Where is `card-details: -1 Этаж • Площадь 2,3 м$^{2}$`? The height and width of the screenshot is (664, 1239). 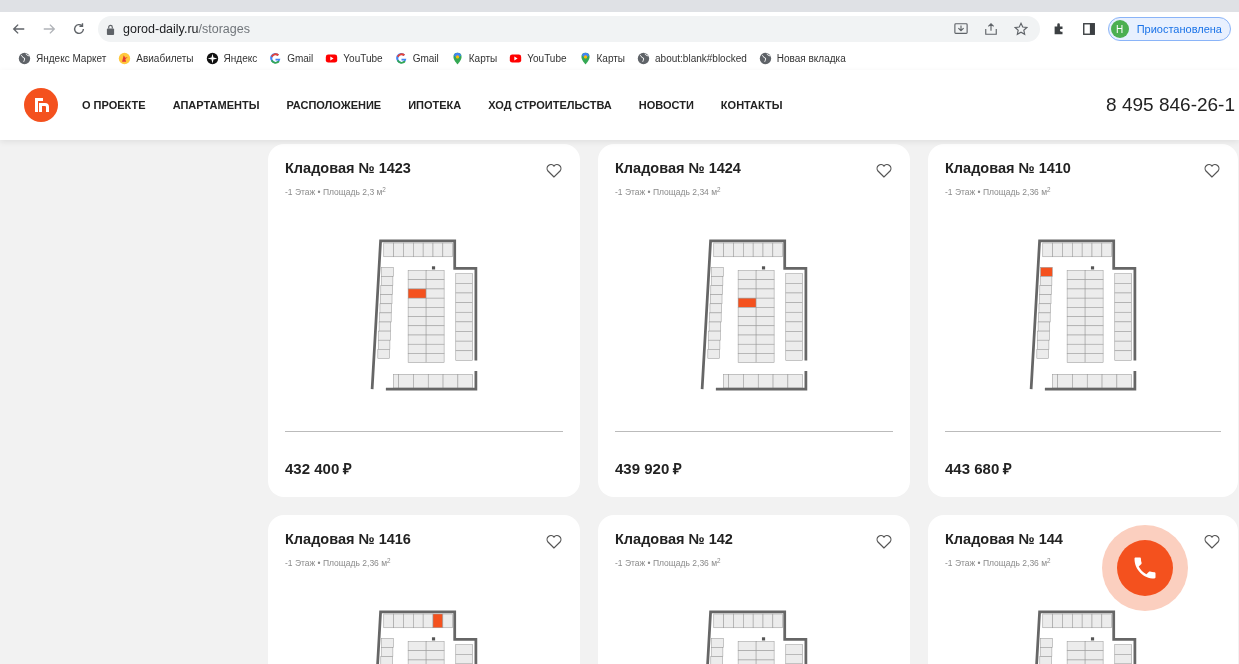 card-details: -1 Этаж • Площадь 2,3 м$^{2}$ is located at coordinates (336, 192).